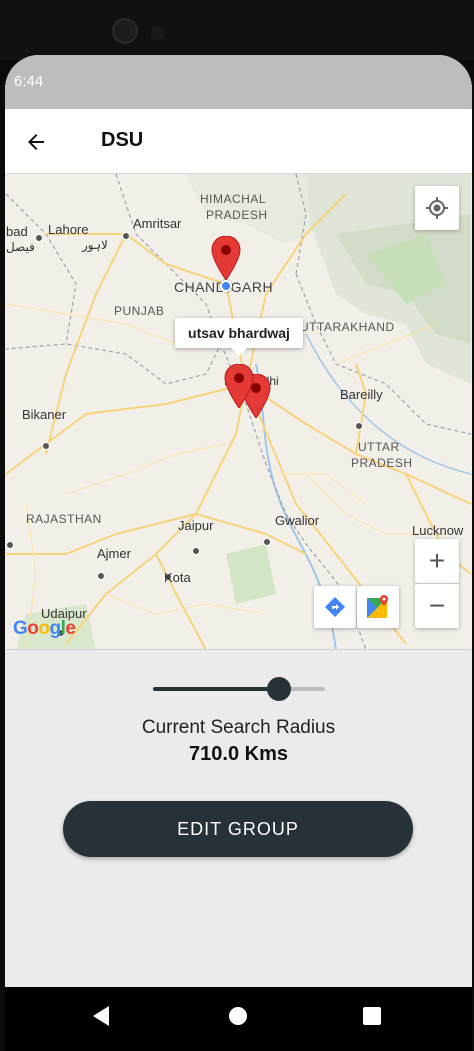 The image size is (474, 1051). What do you see at coordinates (101, 1016) in the screenshot?
I see `nav-back-icon` at bounding box center [101, 1016].